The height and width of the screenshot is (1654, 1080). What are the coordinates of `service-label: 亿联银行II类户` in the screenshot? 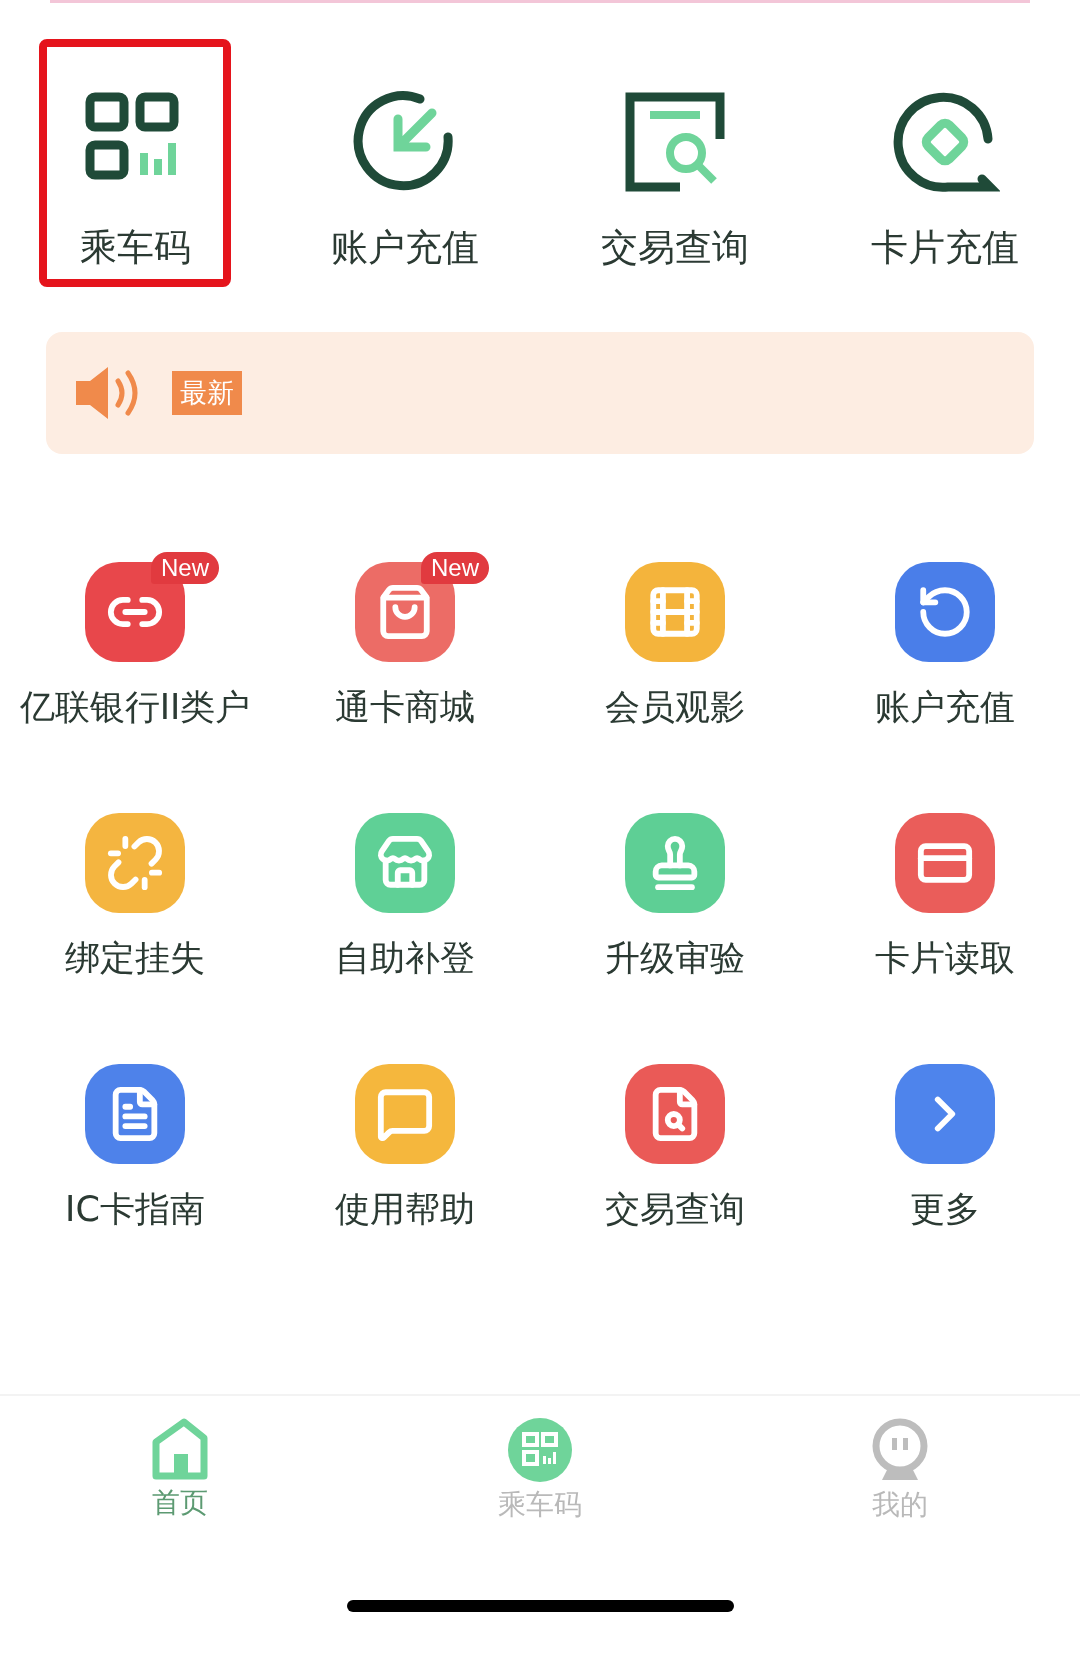 It's located at (135, 707).